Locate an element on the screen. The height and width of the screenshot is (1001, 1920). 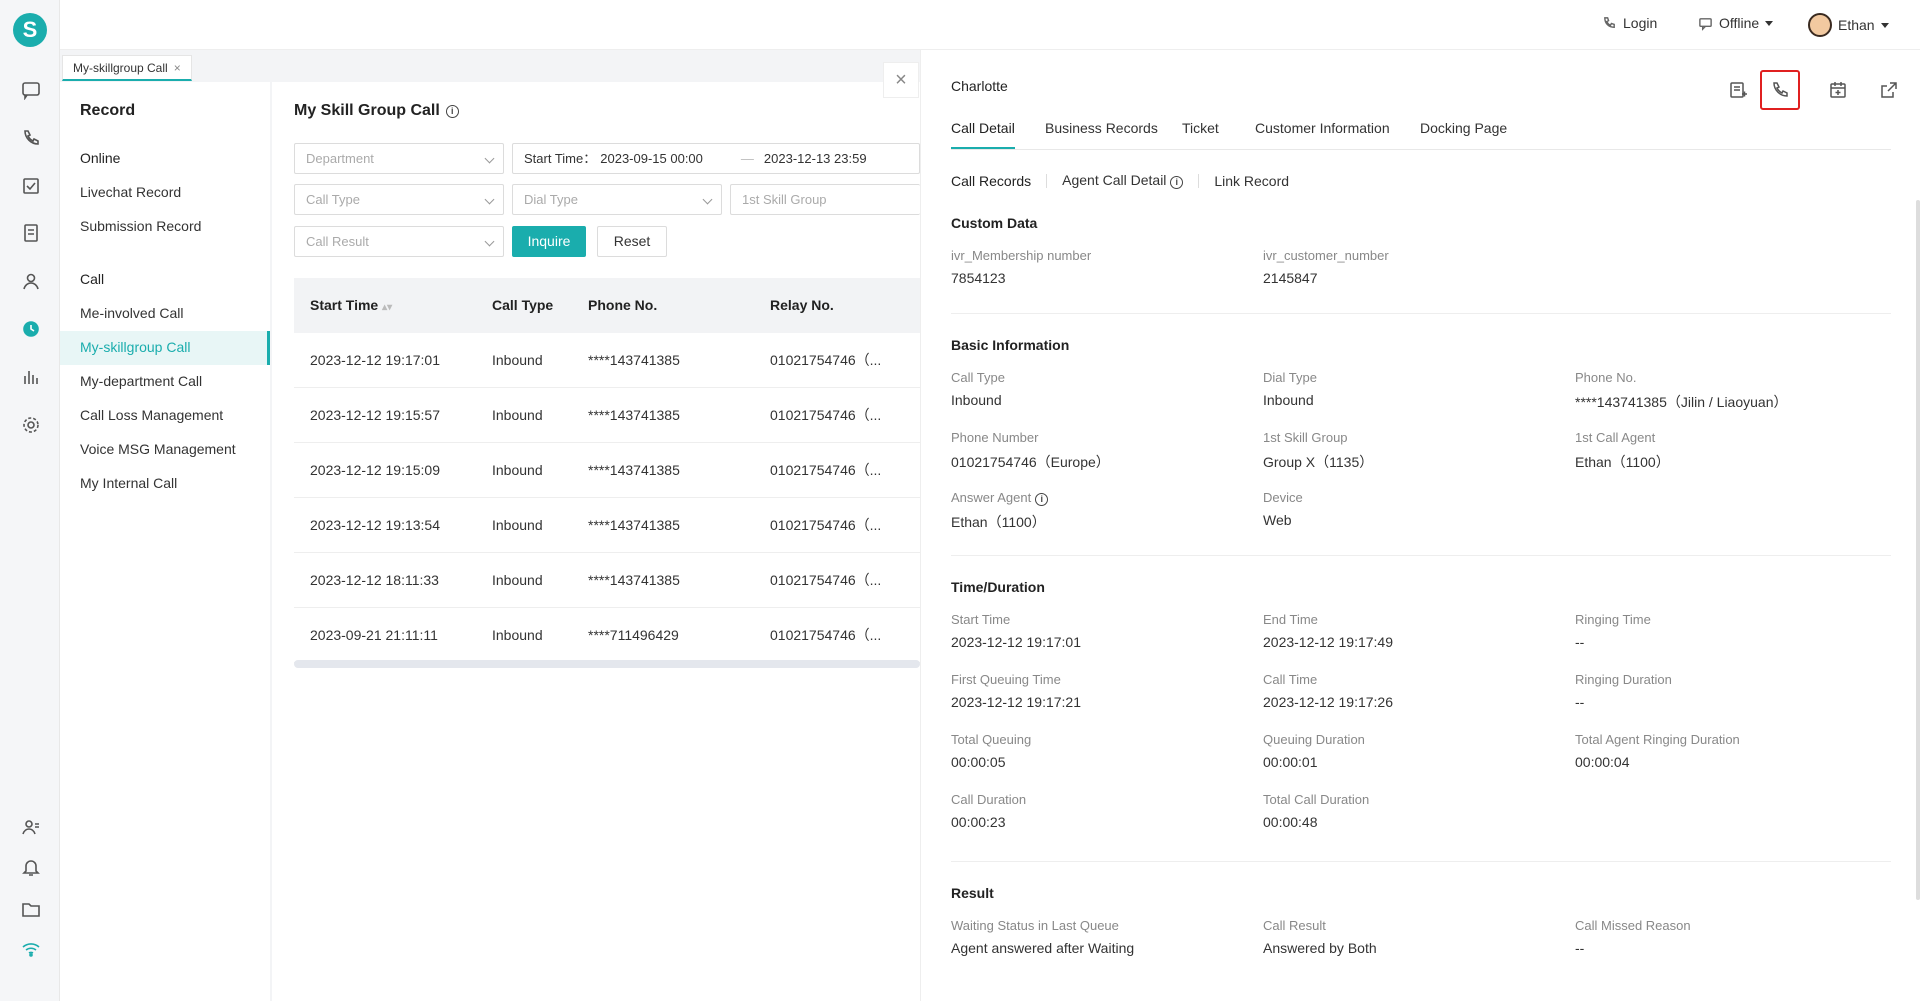
field-label-text: Call Duration is located at coordinates (989, 799).